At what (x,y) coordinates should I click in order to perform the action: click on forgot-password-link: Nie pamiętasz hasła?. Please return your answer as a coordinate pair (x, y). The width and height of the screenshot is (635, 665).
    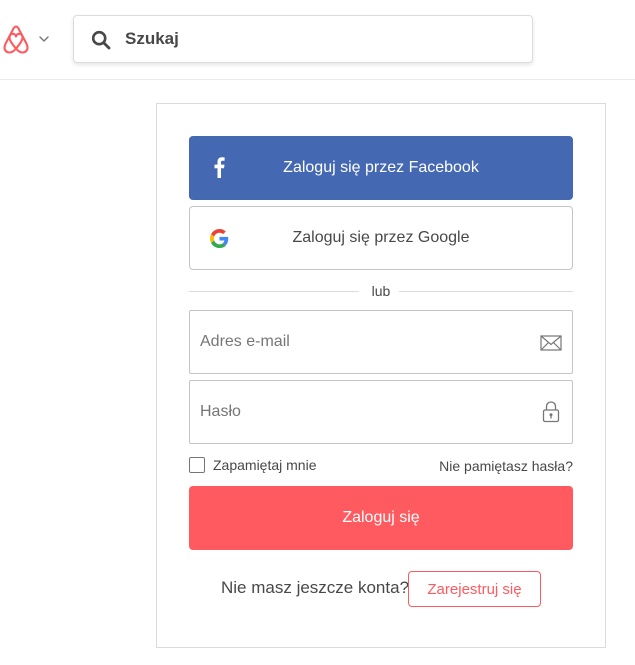
    Looking at the image, I should click on (506, 466).